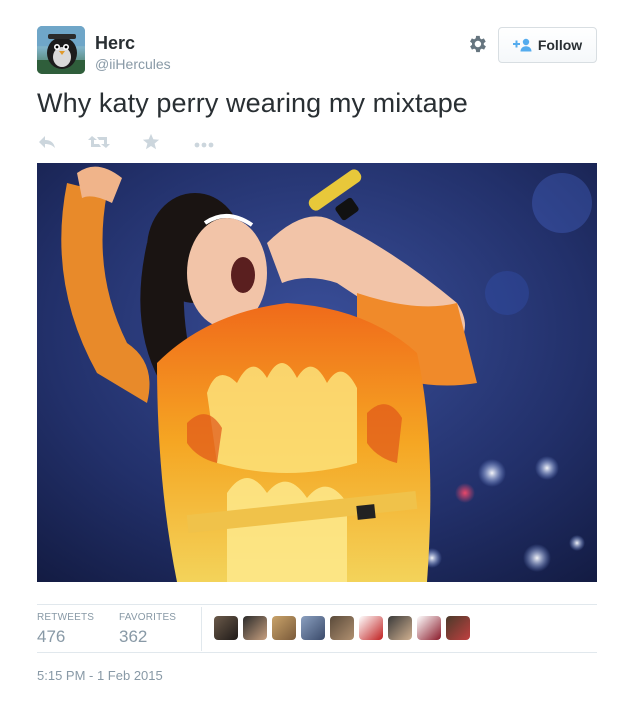 The width and height of the screenshot is (633, 713). Describe the element at coordinates (115, 43) in the screenshot. I see `user-name: Herc` at that location.